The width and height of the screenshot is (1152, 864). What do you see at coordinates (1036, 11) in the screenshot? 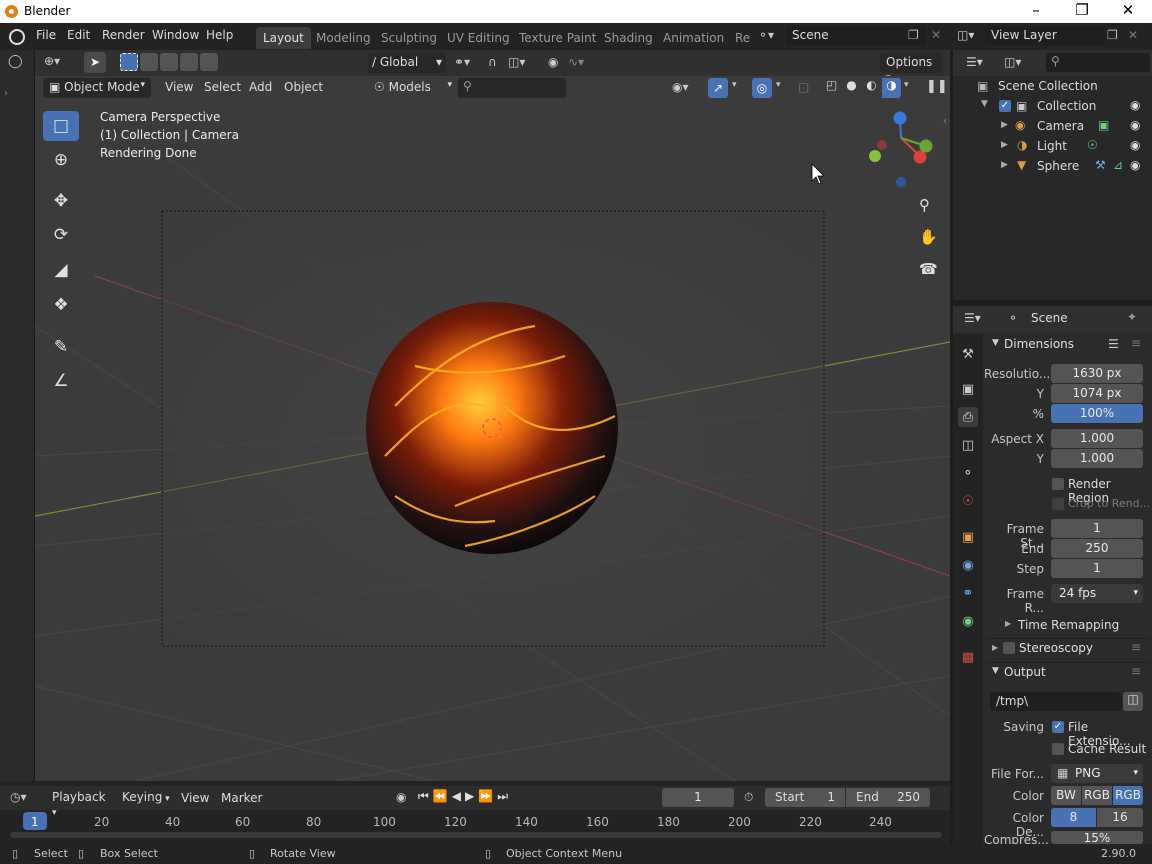
I see `minimize-button: –` at bounding box center [1036, 11].